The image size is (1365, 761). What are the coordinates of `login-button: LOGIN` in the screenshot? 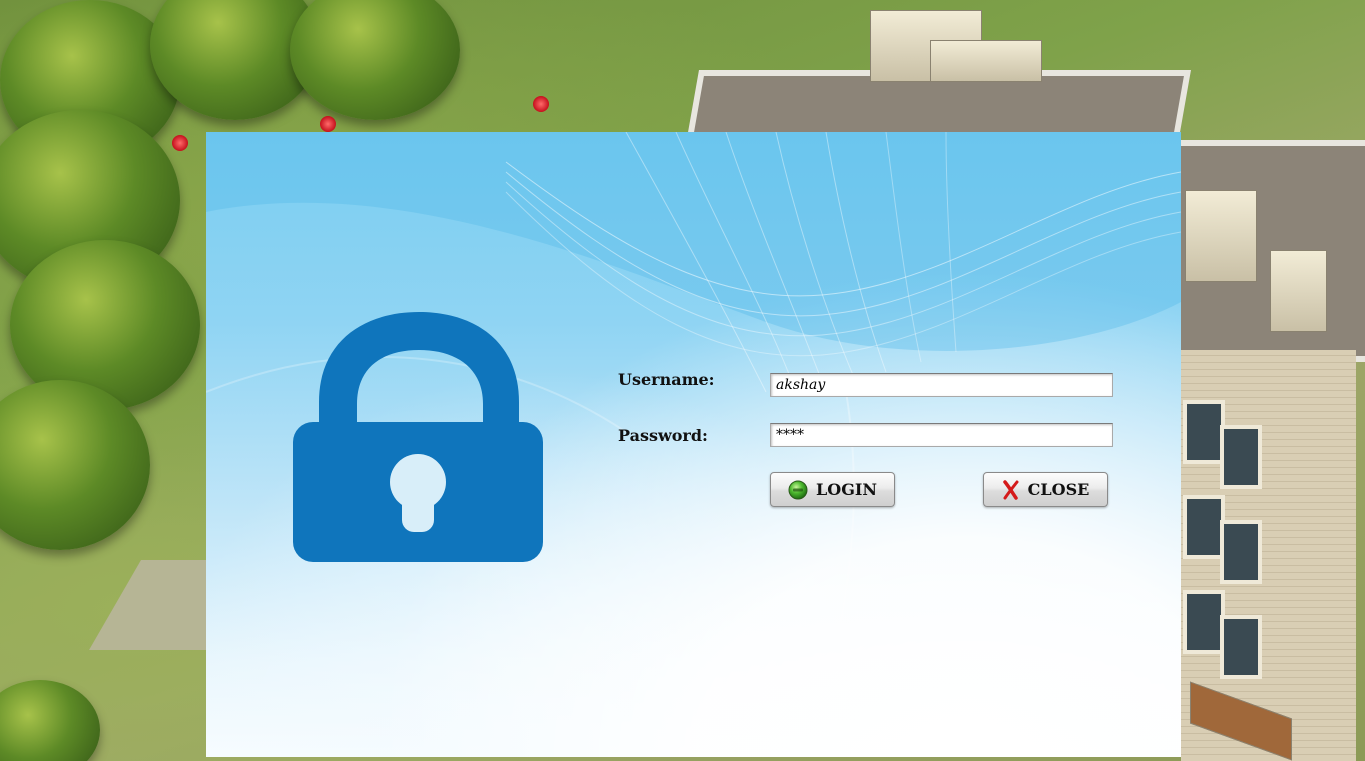 It's located at (832, 489).